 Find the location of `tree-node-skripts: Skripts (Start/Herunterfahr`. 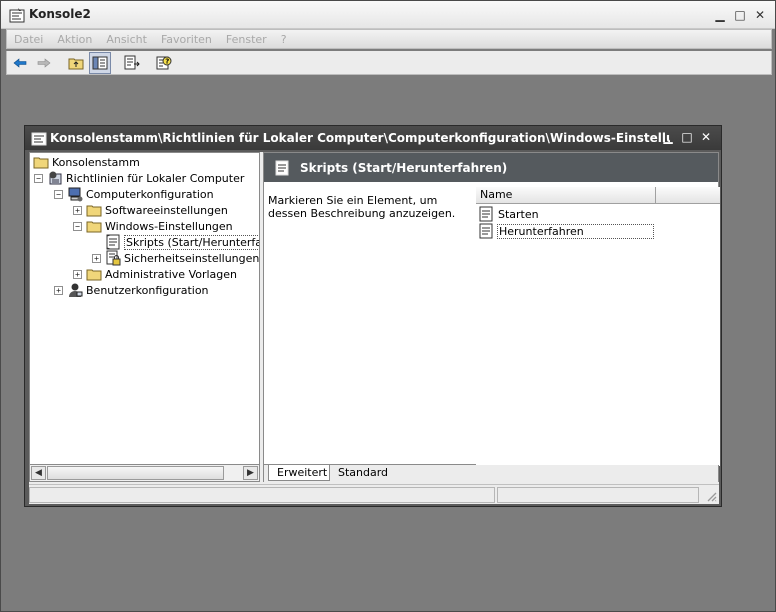

tree-node-skripts: Skripts (Start/Herunterfahr is located at coordinates (182, 242).